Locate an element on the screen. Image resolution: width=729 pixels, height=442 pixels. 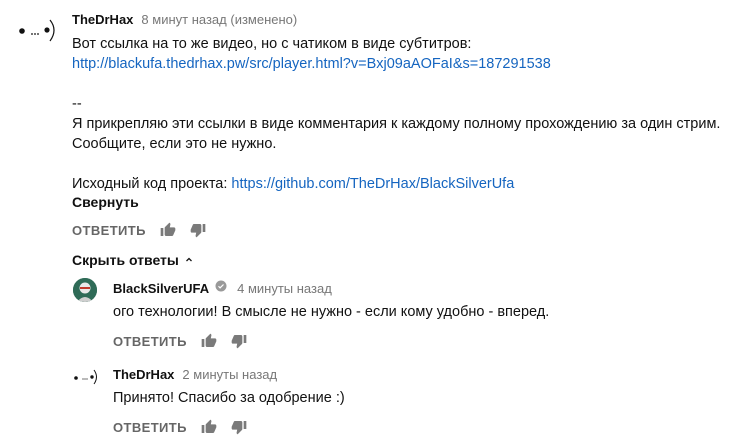
verified-check-icon is located at coordinates (221, 288).